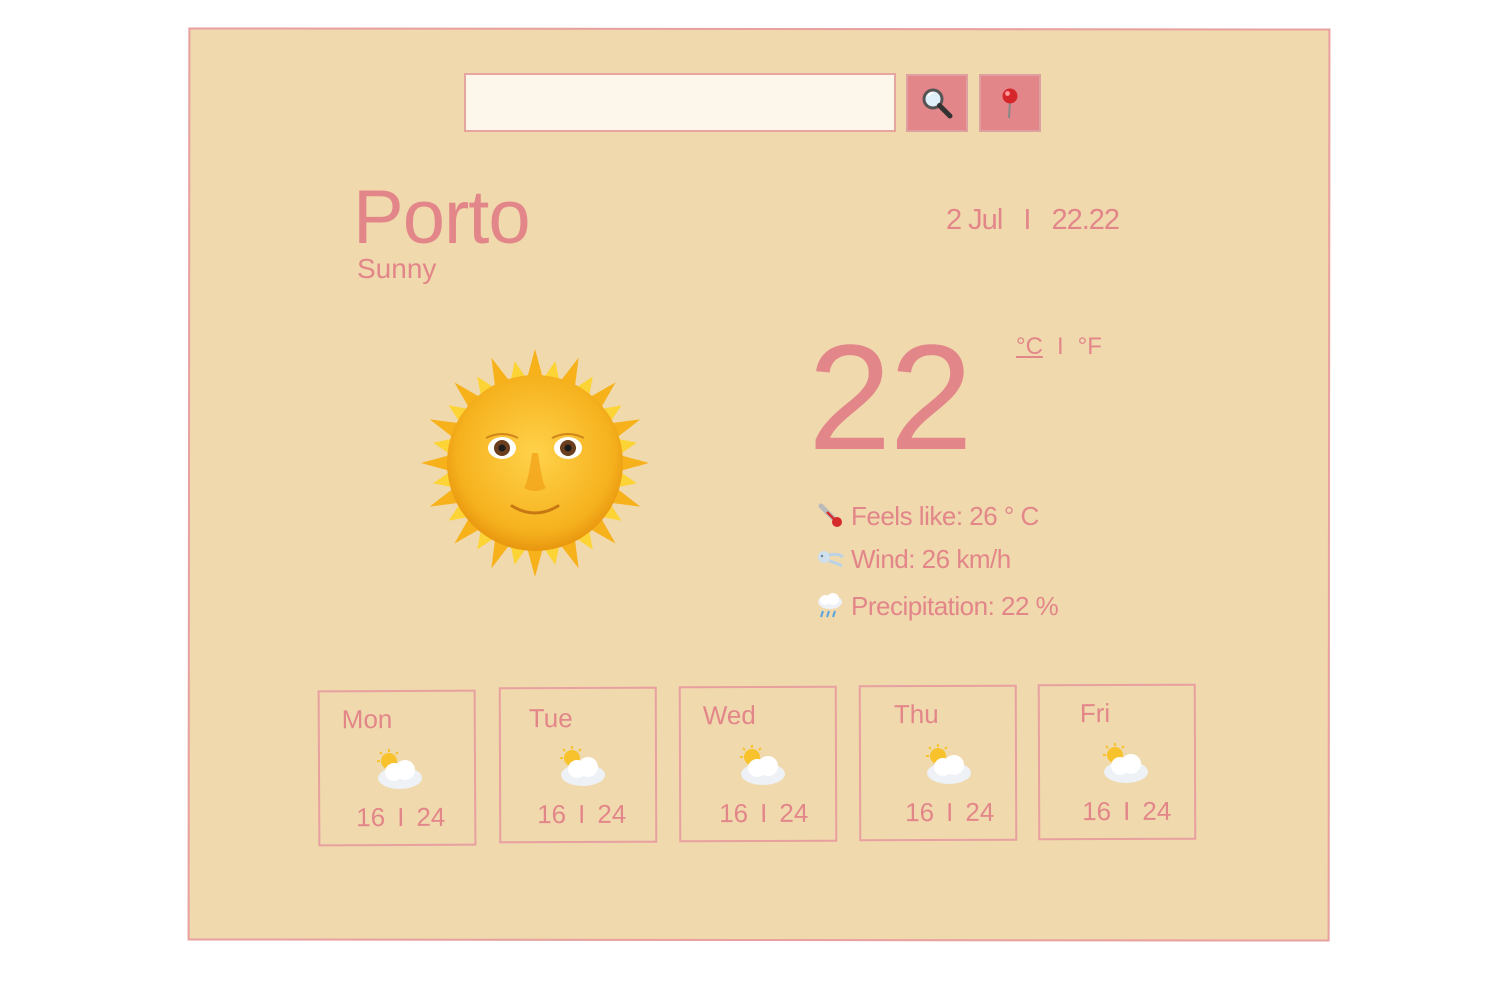  I want to click on feels-like-row: Feels like: 26 ° C, so click(927, 516).